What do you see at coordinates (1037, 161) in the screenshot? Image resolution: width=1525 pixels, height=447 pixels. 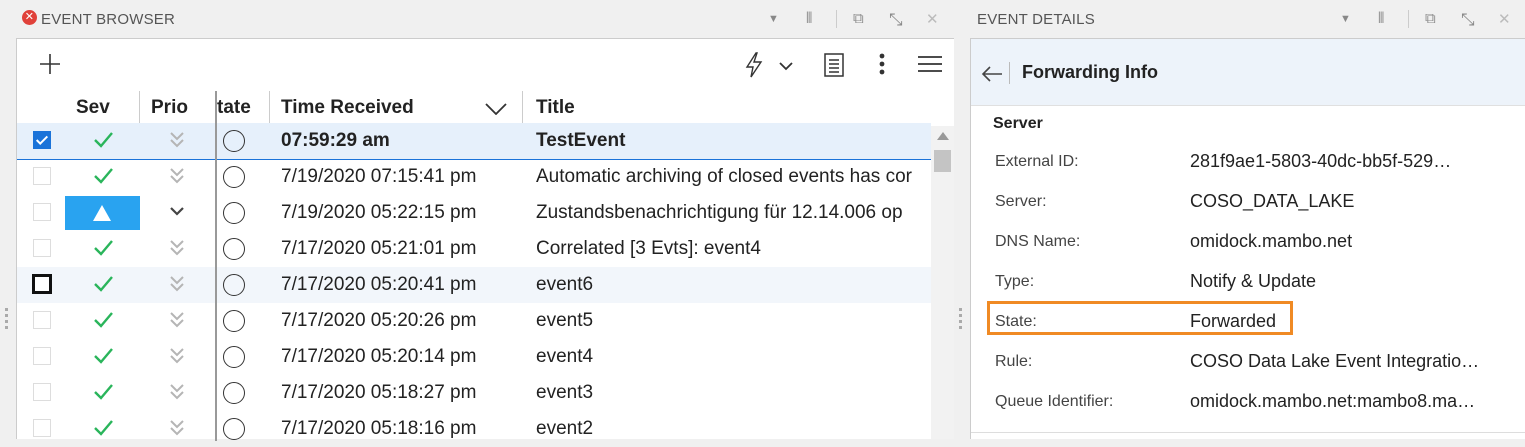 I see `field-label: External ID:` at bounding box center [1037, 161].